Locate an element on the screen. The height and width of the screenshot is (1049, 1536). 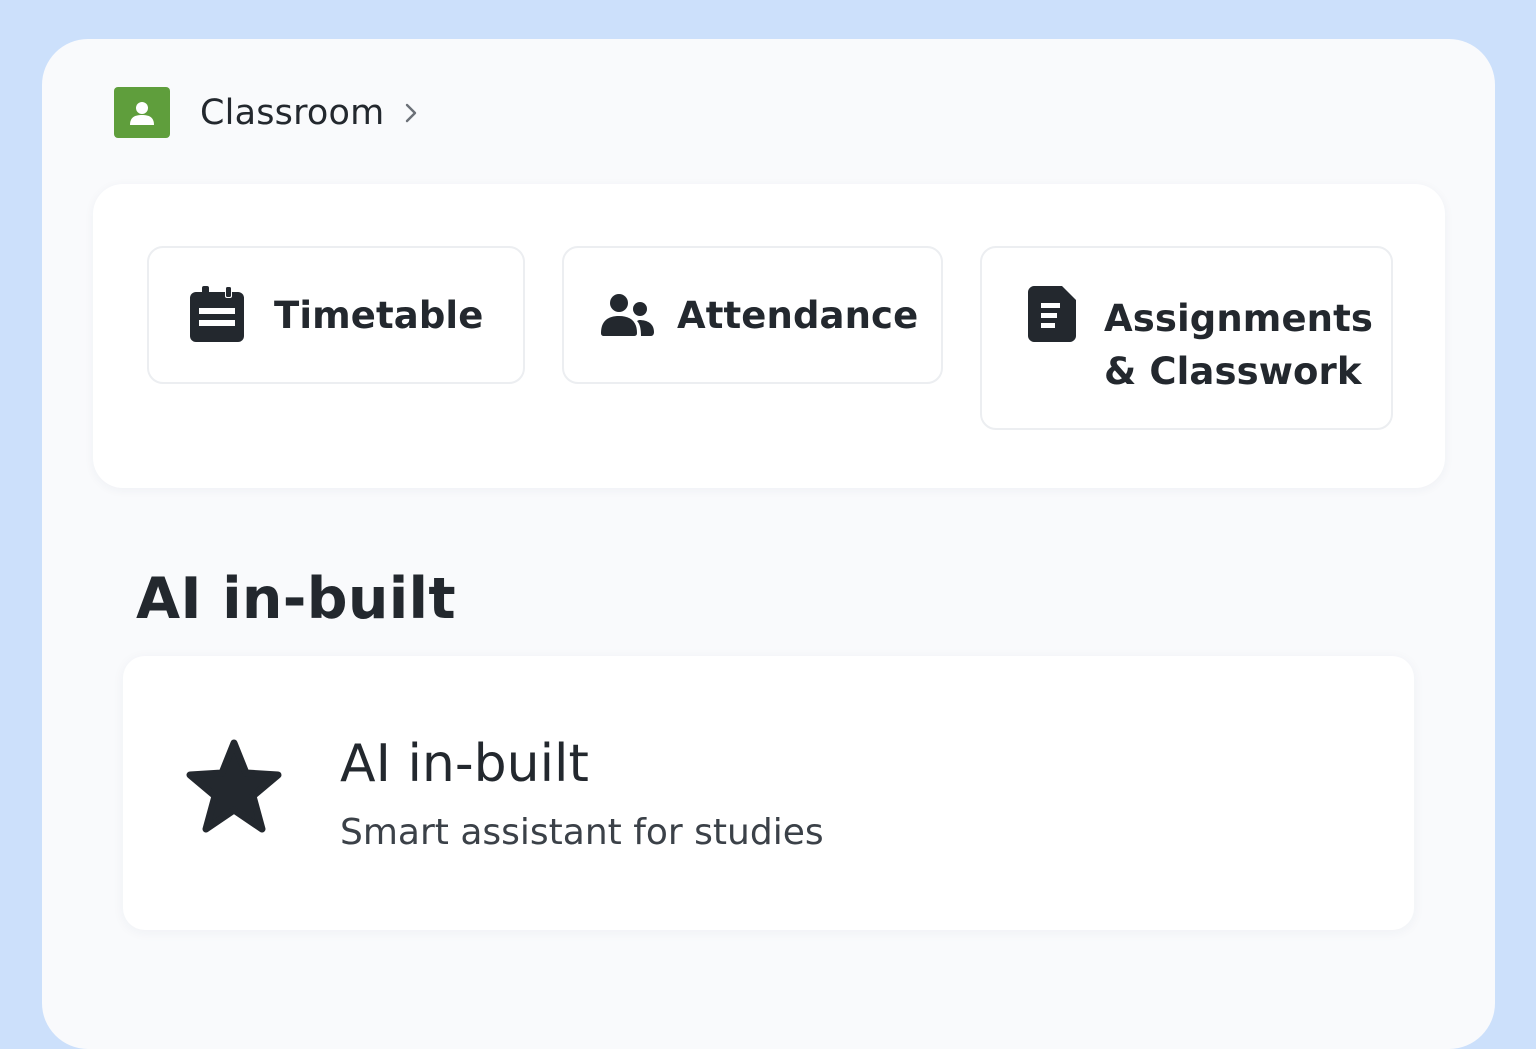
ai-card-subtitle: Smart assistant for studies is located at coordinates (582, 832).